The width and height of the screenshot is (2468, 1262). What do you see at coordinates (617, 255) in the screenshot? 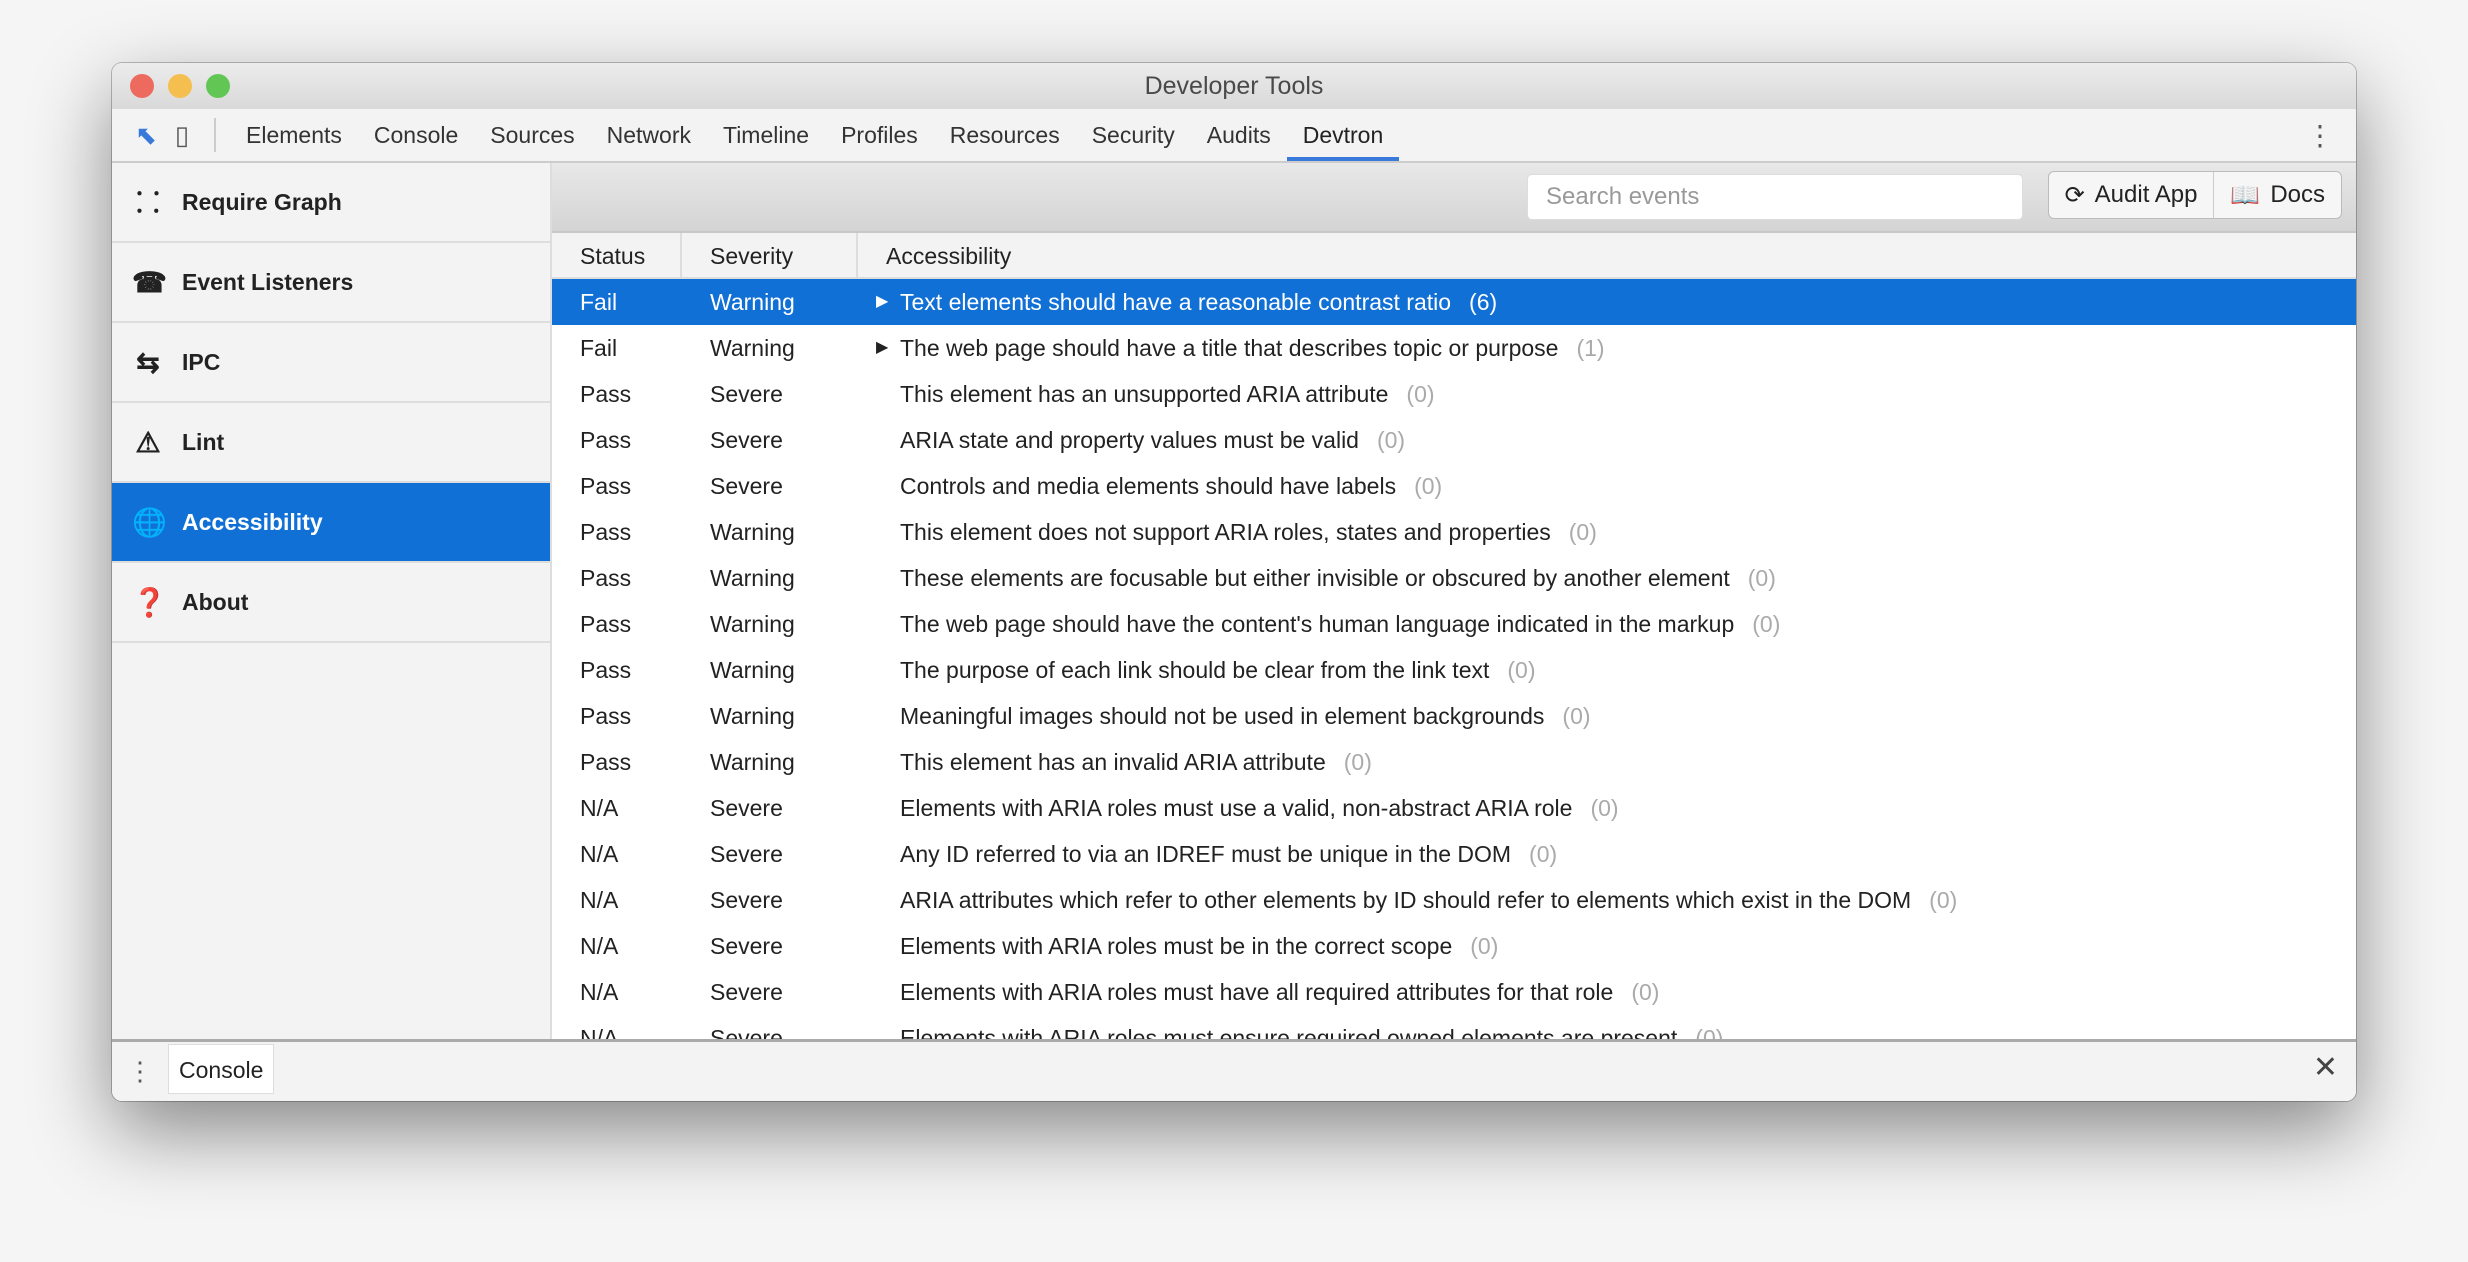
I see `header-status: Status` at bounding box center [617, 255].